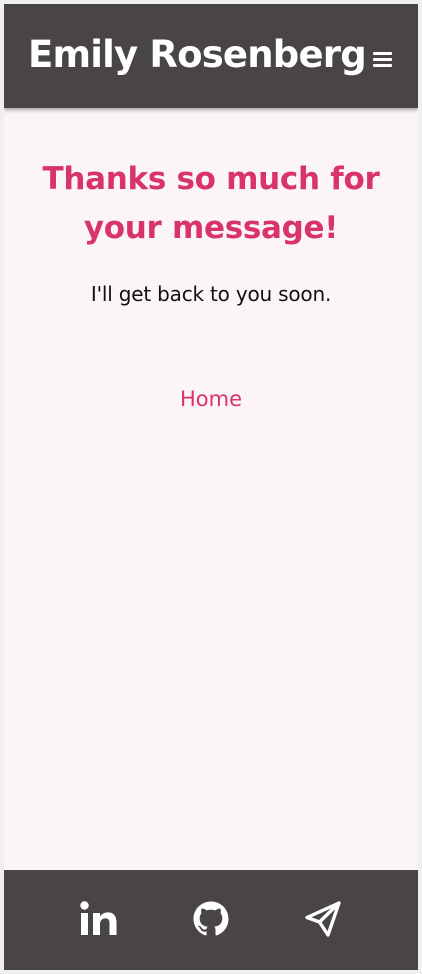 The height and width of the screenshot is (974, 422). What do you see at coordinates (383, 59) in the screenshot?
I see `hamburger-menu-icon` at bounding box center [383, 59].